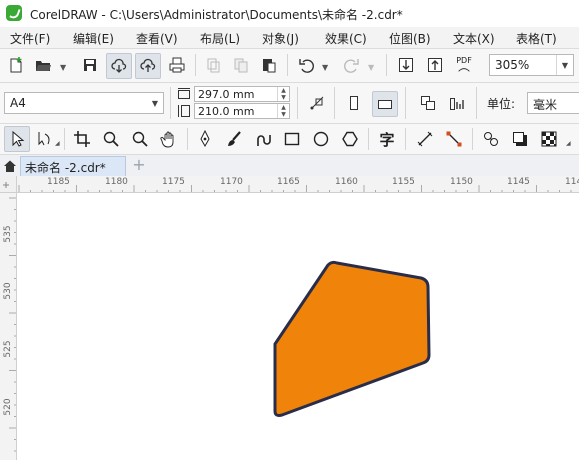 This screenshot has width=579, height=460. What do you see at coordinates (410, 38) in the screenshot?
I see `menu-bitmaps: 位图(B)` at bounding box center [410, 38].